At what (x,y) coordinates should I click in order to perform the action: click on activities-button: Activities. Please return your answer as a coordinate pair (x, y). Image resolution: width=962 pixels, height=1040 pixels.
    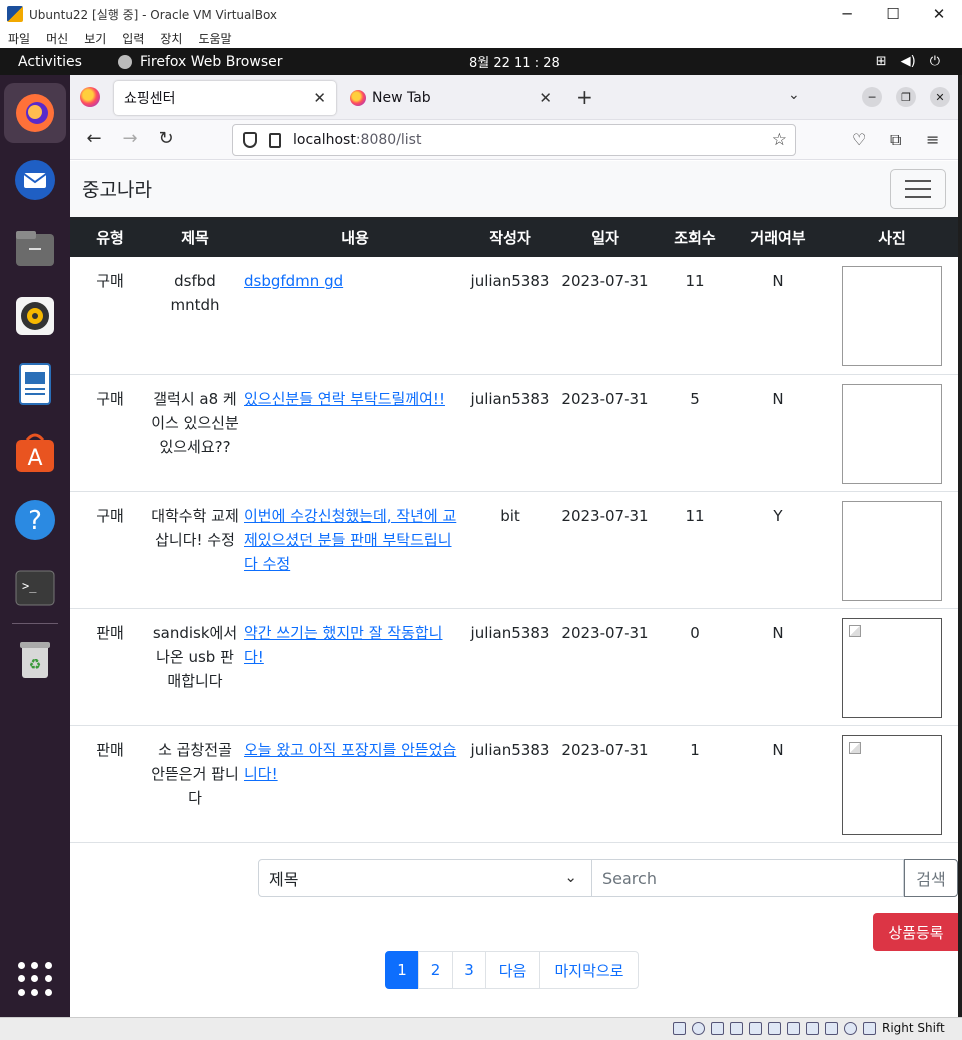
    Looking at the image, I should click on (64, 62).